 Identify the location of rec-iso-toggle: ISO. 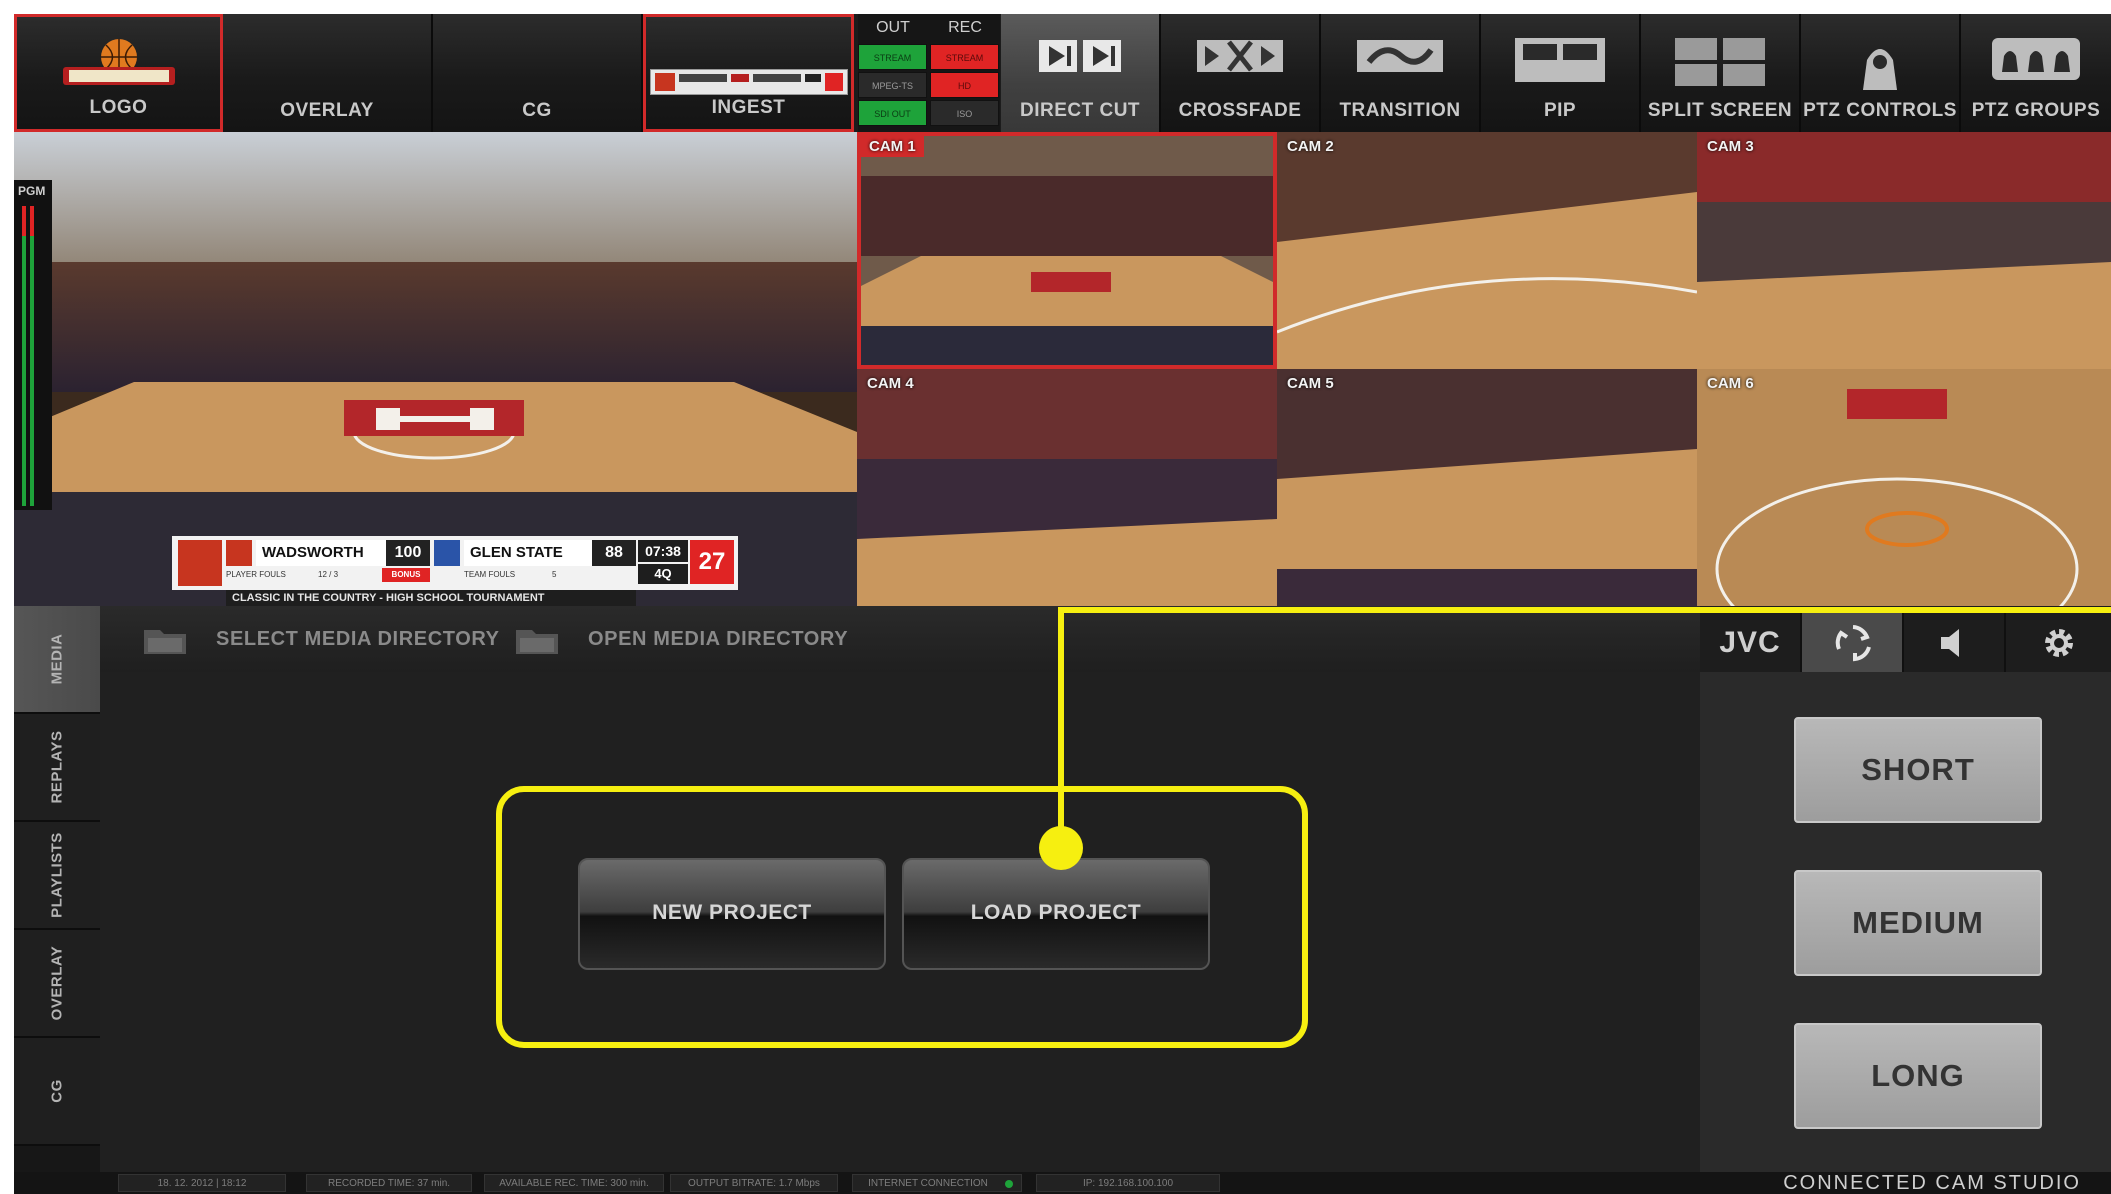
(964, 113).